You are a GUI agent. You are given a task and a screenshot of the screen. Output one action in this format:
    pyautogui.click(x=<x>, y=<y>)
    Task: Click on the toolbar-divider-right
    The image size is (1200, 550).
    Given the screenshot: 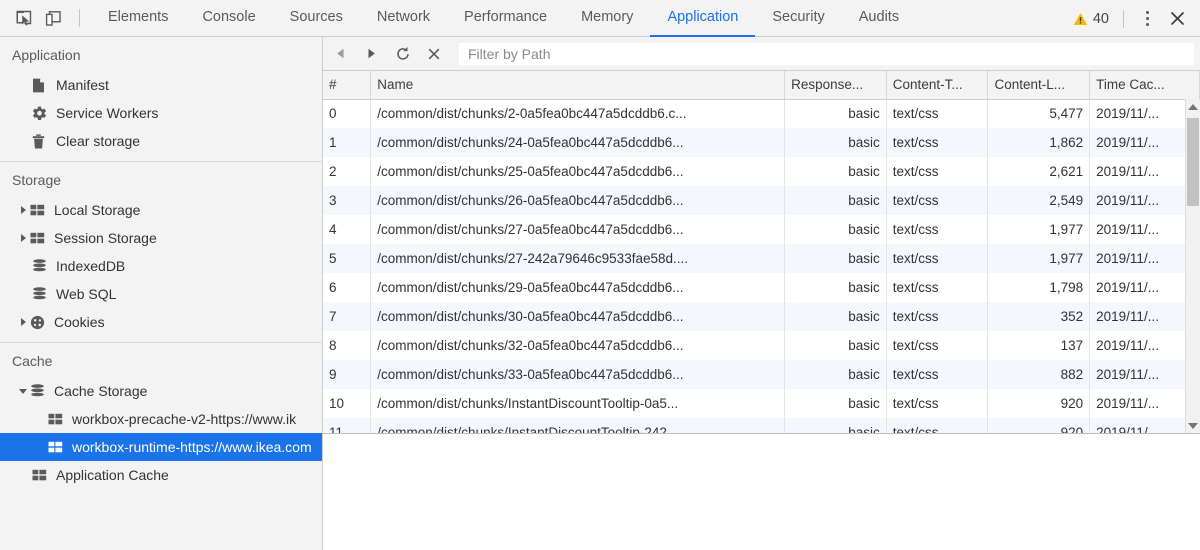 What is the action you would take?
    pyautogui.click(x=1123, y=18)
    